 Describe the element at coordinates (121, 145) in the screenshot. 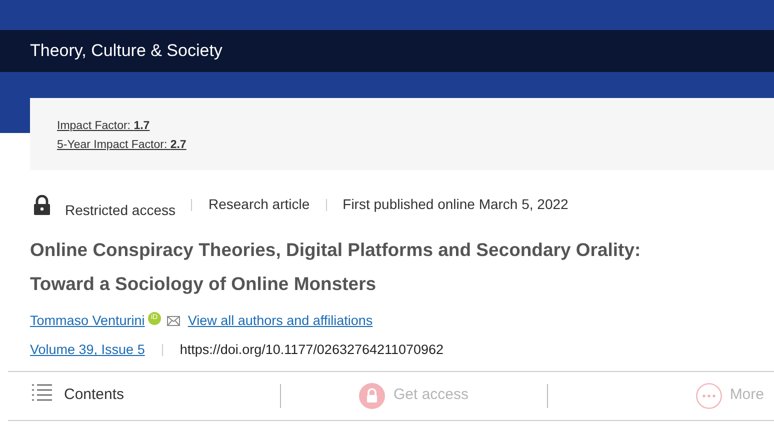

I see `impact-factor-link: 5-Year Impact Factor: 2.7` at that location.